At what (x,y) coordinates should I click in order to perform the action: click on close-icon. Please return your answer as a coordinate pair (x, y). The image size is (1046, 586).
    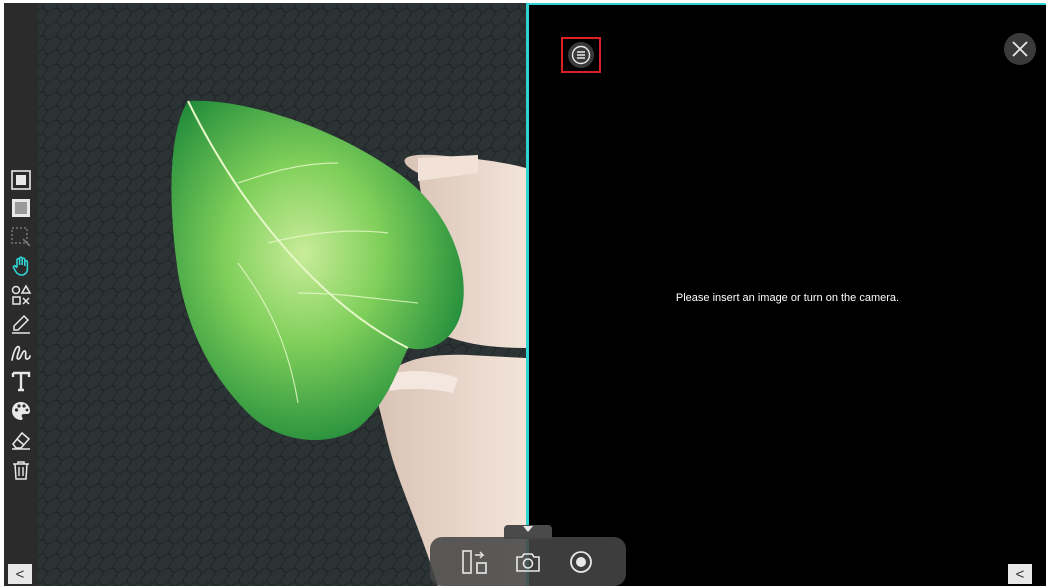
    Looking at the image, I should click on (1020, 49).